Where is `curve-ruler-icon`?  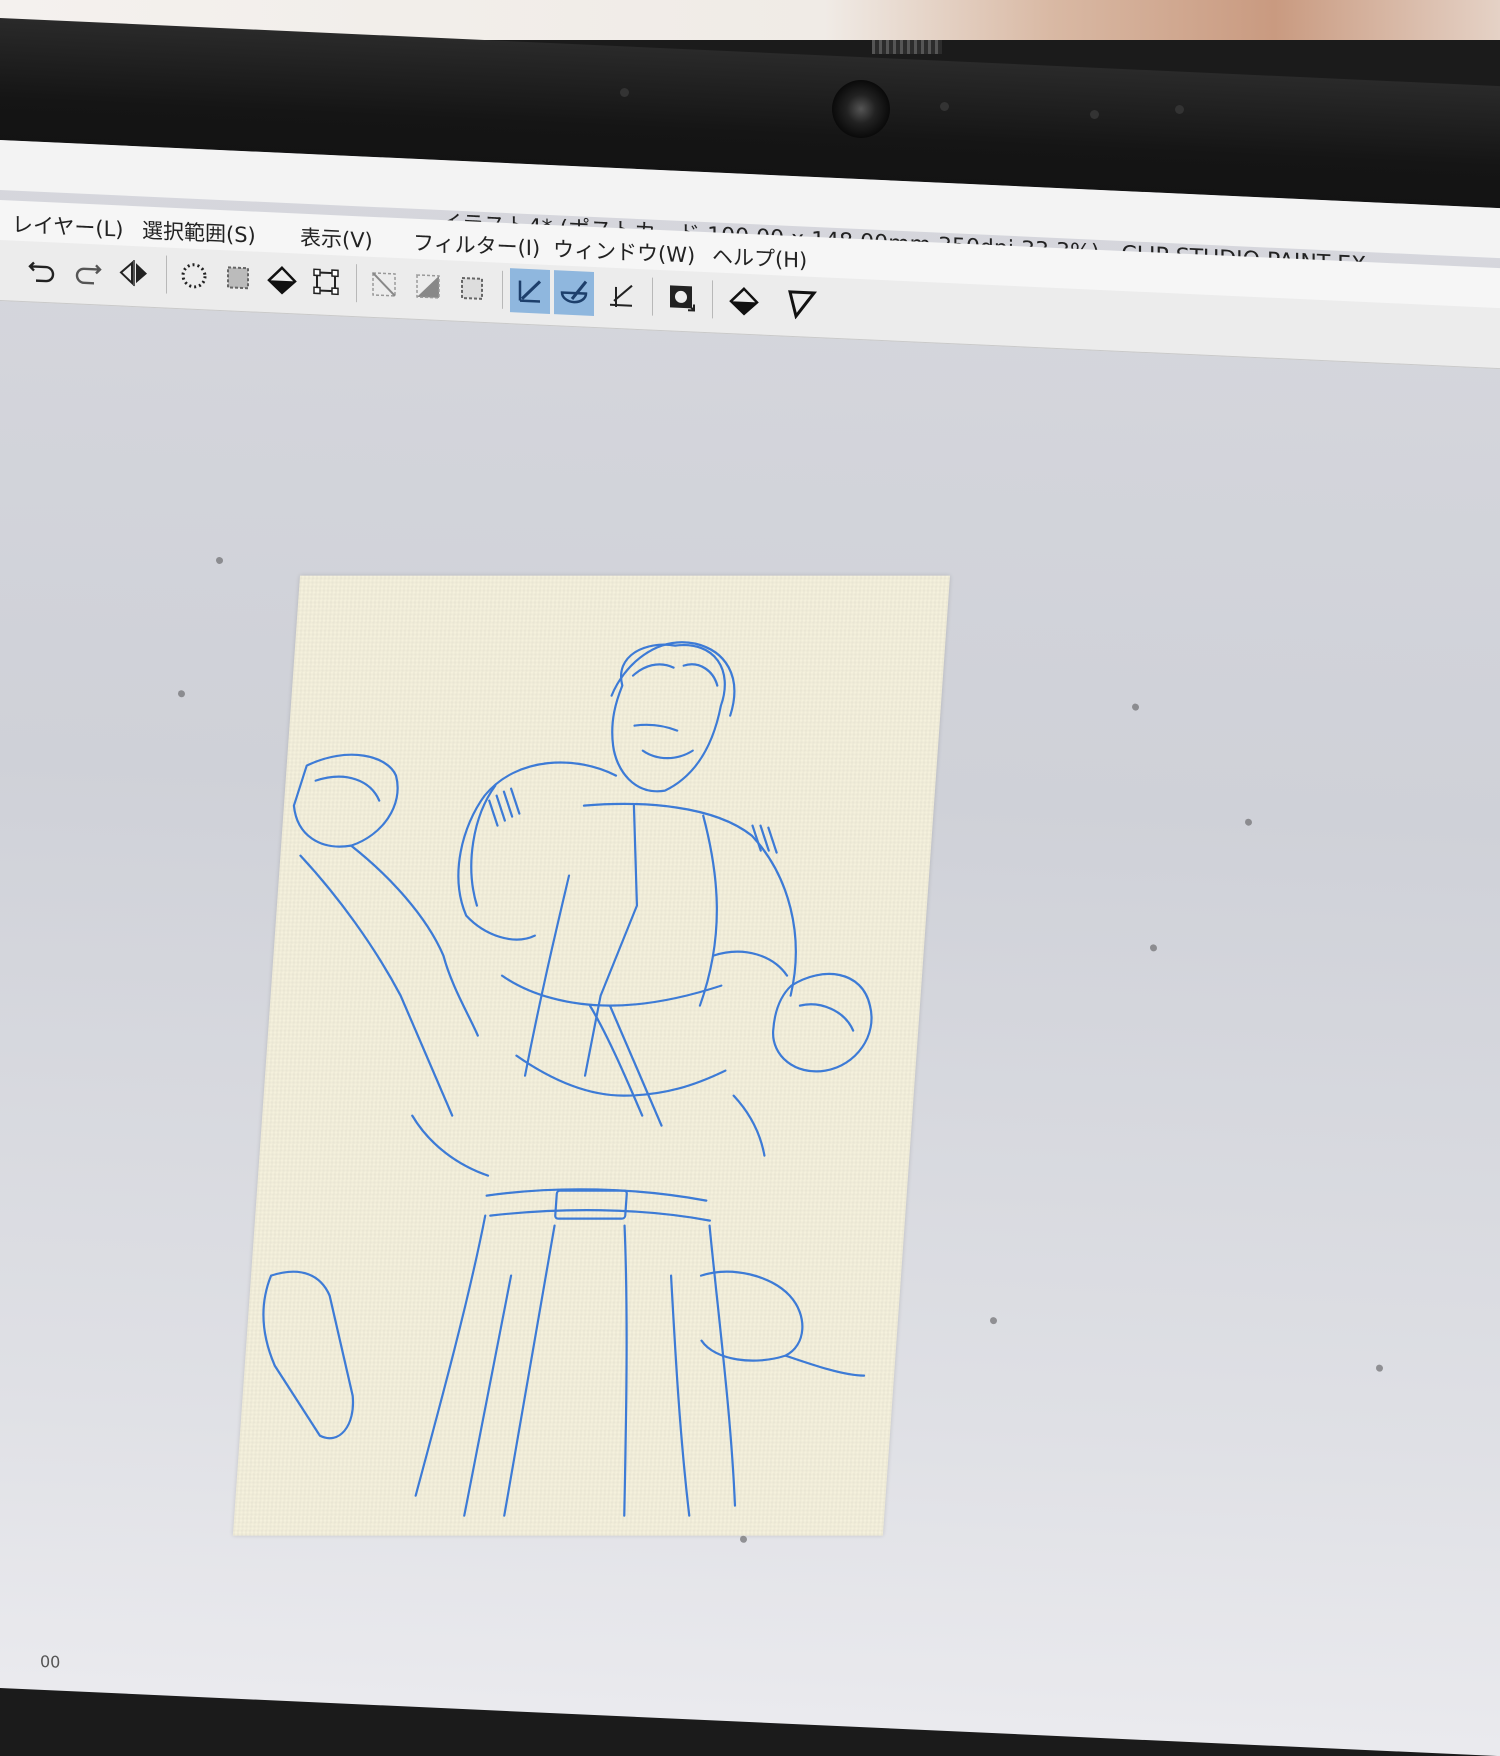
curve-ruler-icon is located at coordinates (574, 293).